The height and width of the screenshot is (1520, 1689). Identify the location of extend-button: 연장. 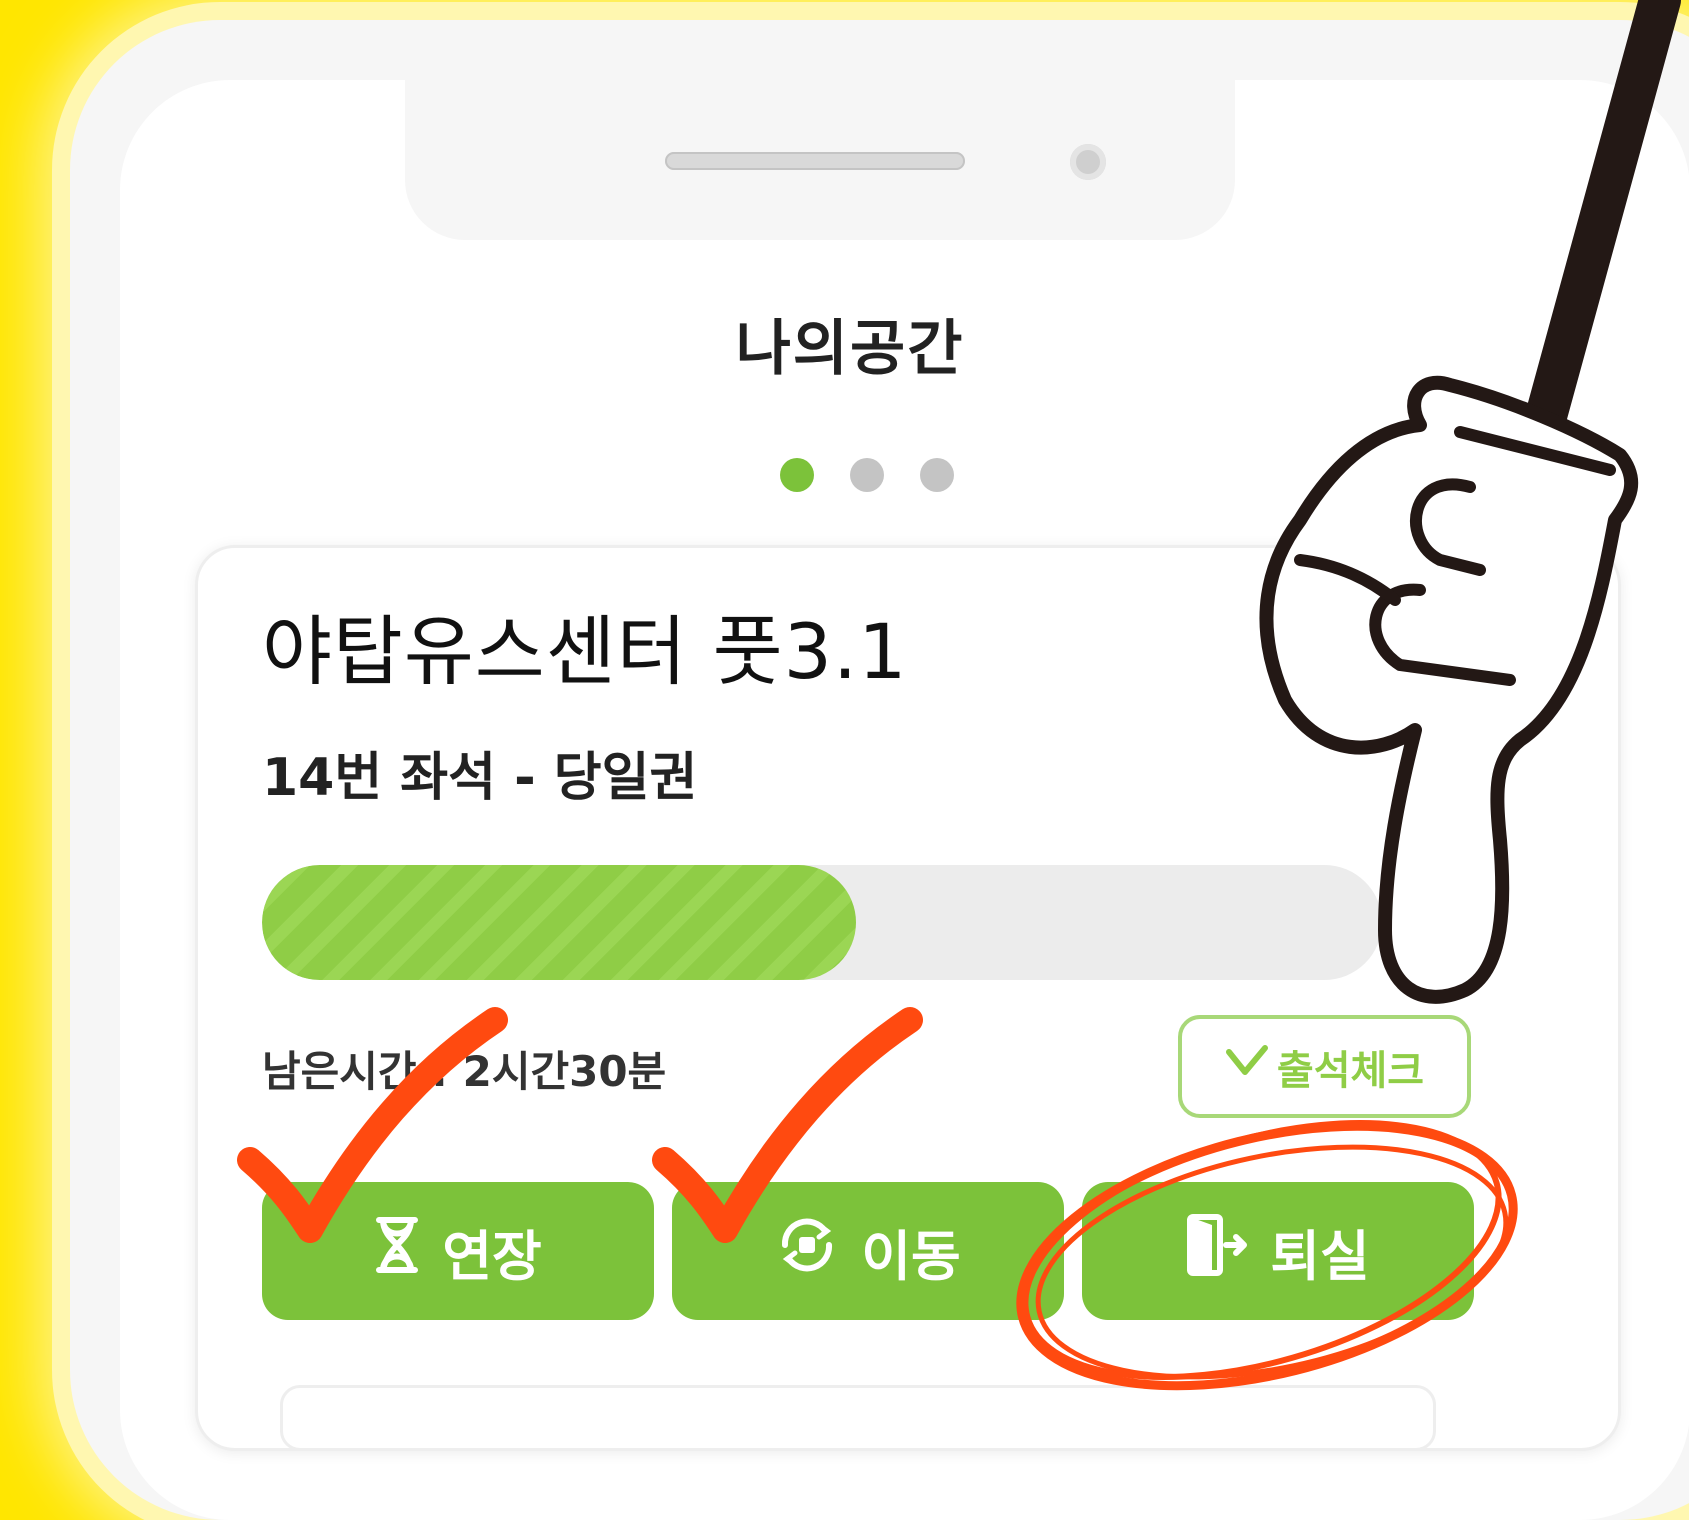
(458, 1251).